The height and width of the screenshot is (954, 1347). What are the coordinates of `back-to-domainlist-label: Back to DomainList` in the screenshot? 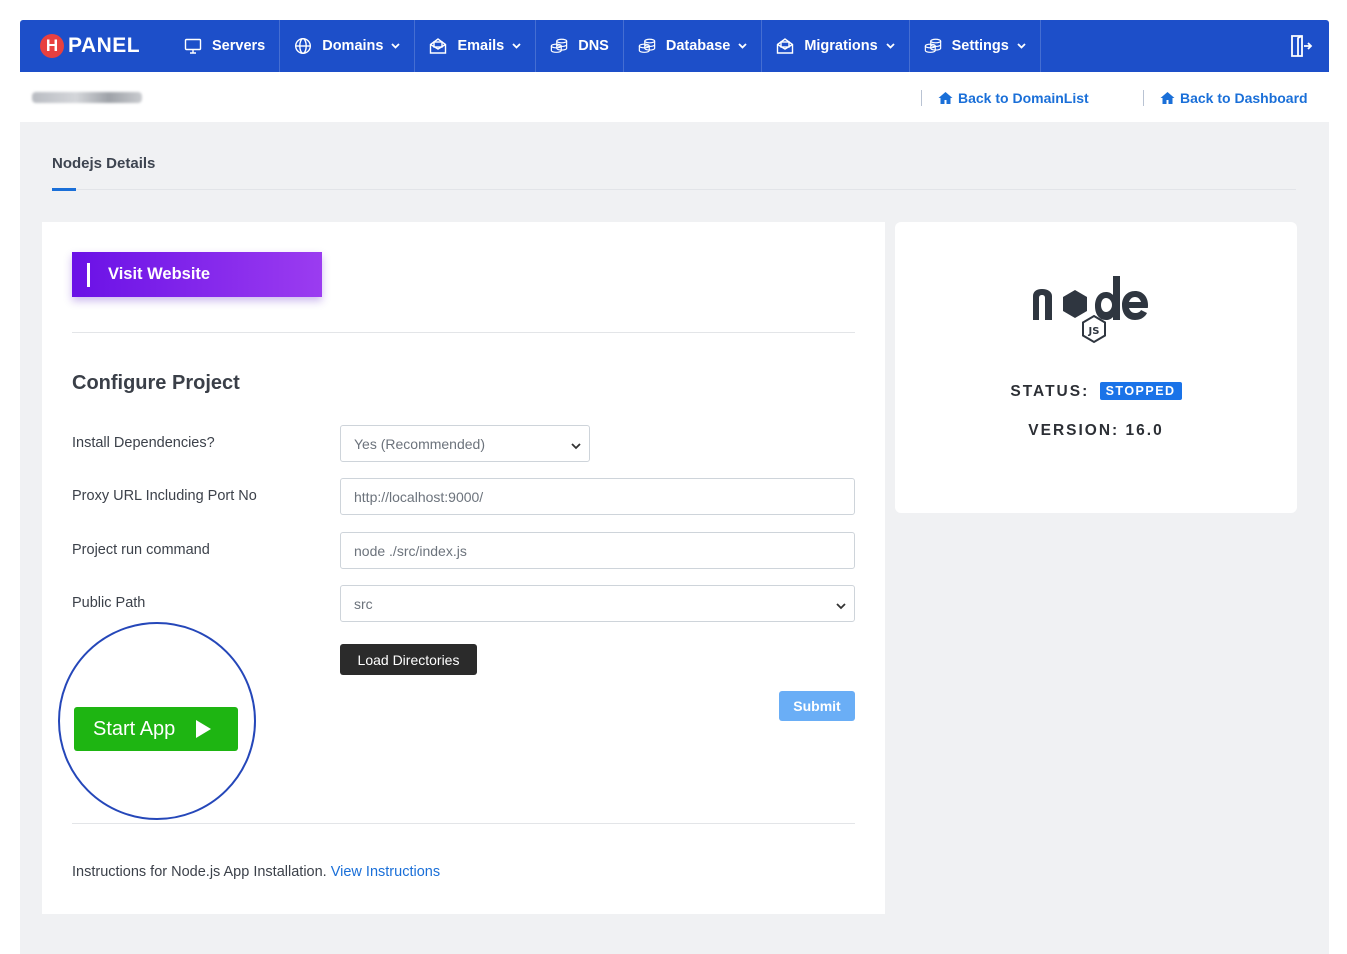 It's located at (1023, 98).